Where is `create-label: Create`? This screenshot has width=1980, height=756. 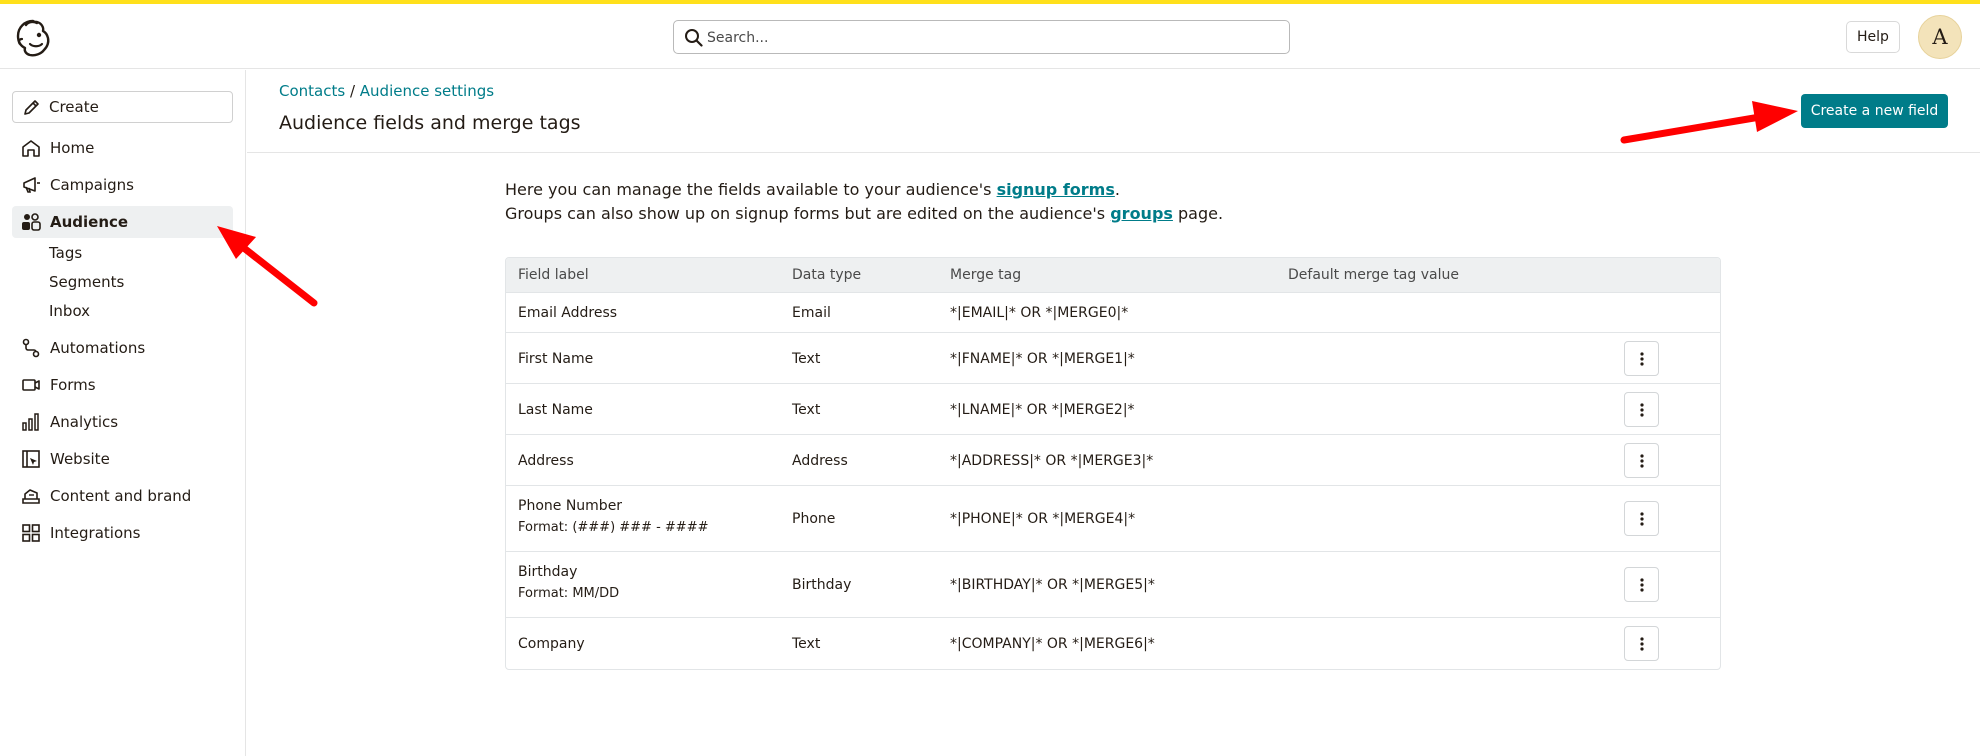 create-label: Create is located at coordinates (74, 107).